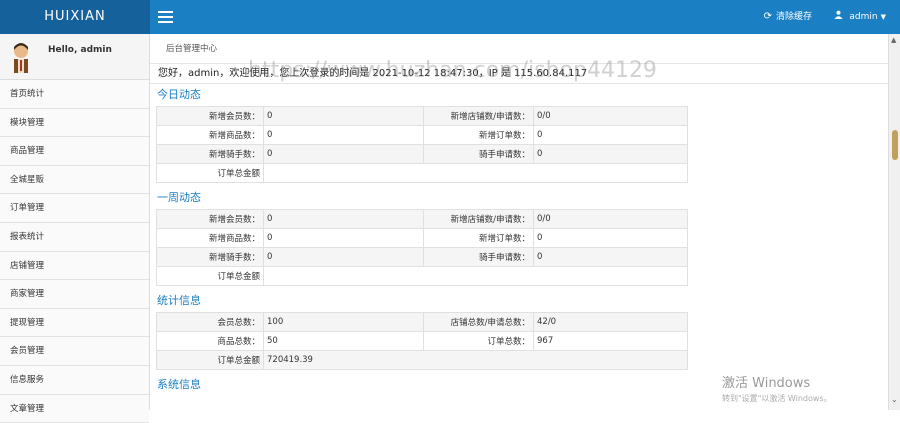  Describe the element at coordinates (883, 17) in the screenshot. I see `chevron-down-icon: ▼` at that location.